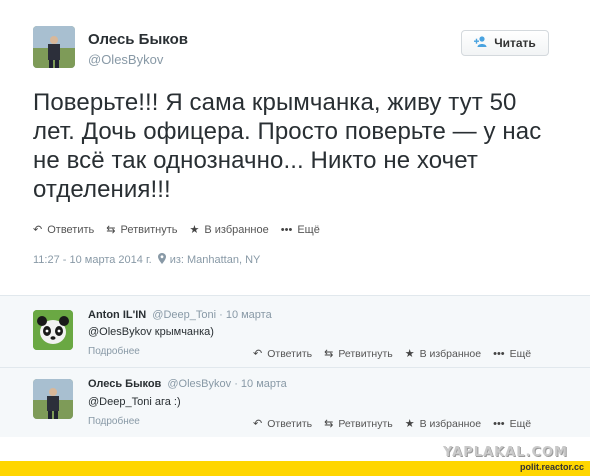  I want to click on reply-author: Олесь Быков @OlesBykov · 10 марта, so click(187, 384).